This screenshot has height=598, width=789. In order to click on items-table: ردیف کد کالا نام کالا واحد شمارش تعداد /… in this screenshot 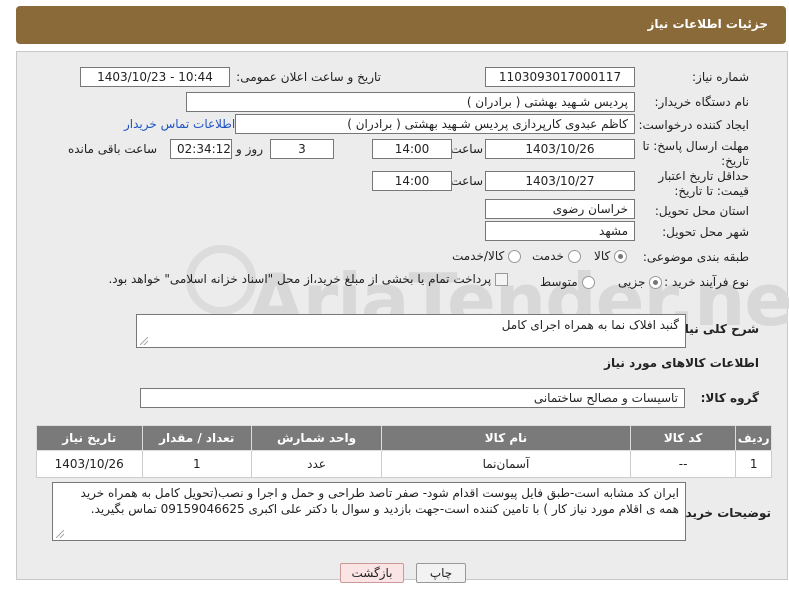, I will do `click(404, 451)`.